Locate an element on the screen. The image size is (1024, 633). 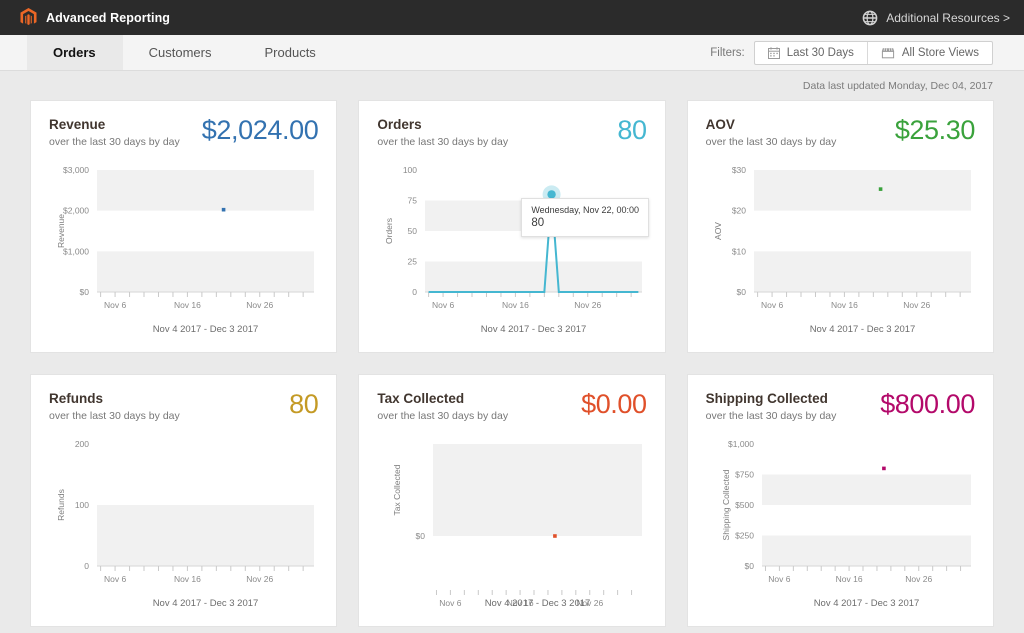
chart-tooltip: Wednesday, Nov 22, 00:00 80 is located at coordinates (585, 217).